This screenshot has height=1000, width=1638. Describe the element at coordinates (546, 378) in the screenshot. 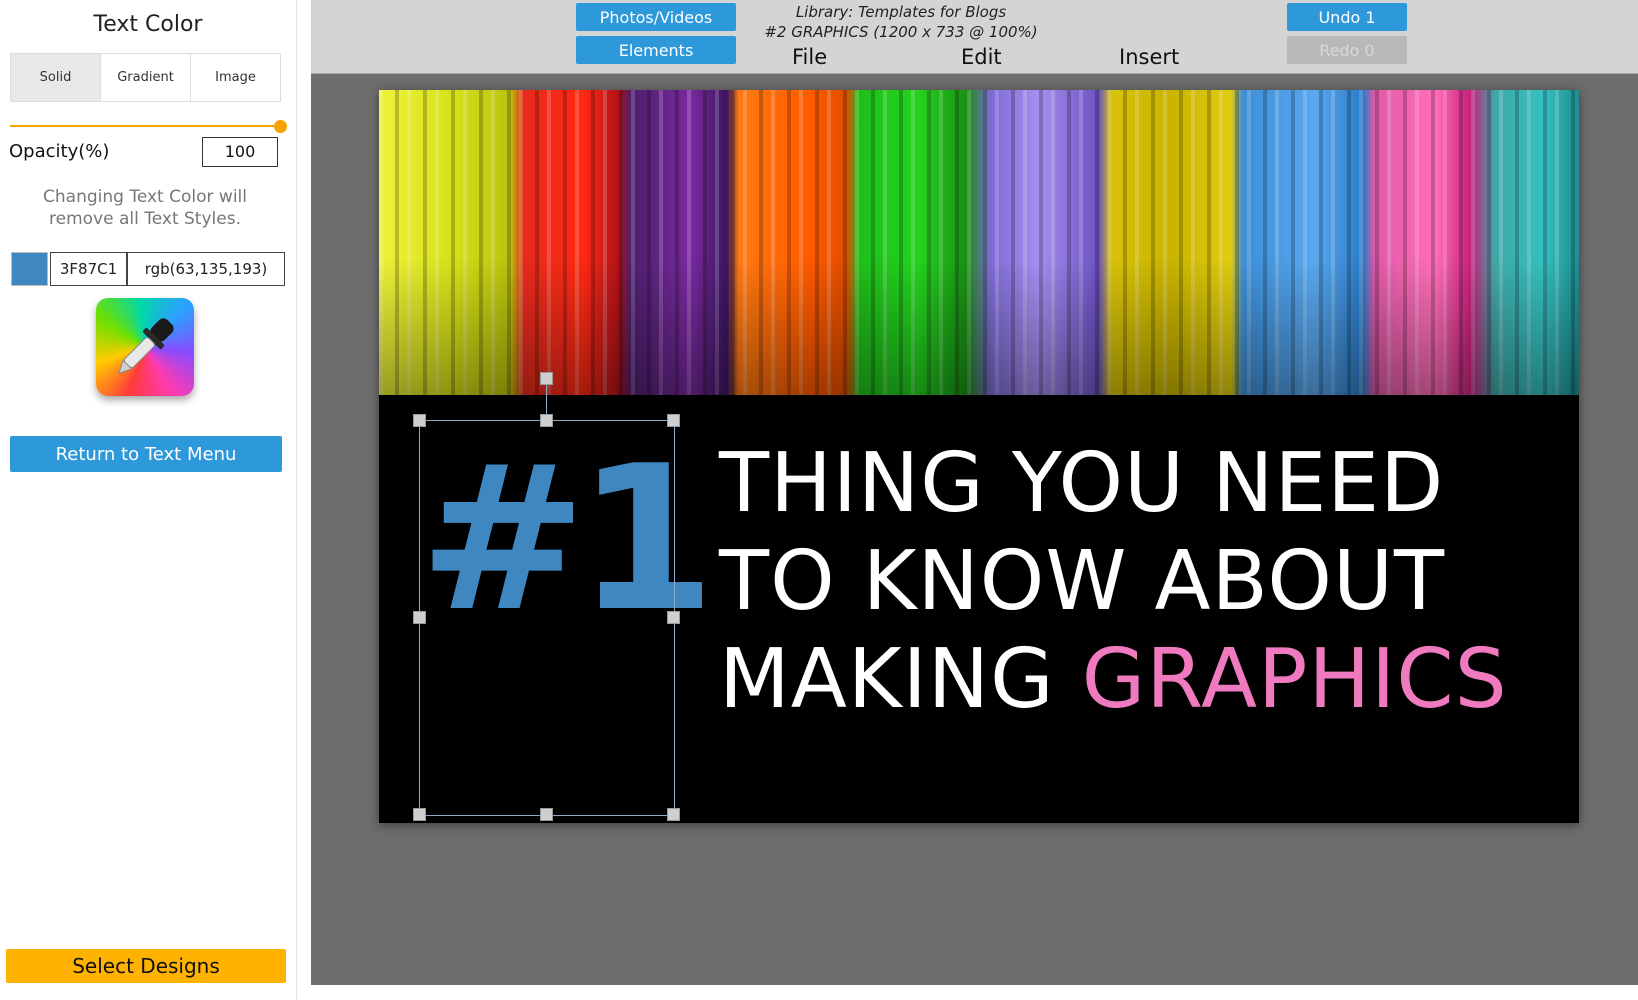

I see `rotate-handle` at that location.